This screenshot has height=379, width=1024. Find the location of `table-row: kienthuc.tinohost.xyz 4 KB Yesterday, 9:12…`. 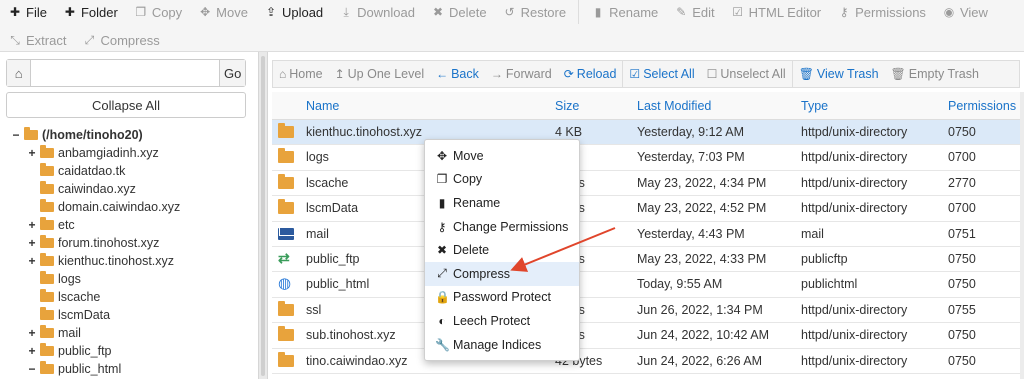

table-row: kienthuc.tinohost.xyz 4 KB Yesterday, 9:12… is located at coordinates (646, 133).